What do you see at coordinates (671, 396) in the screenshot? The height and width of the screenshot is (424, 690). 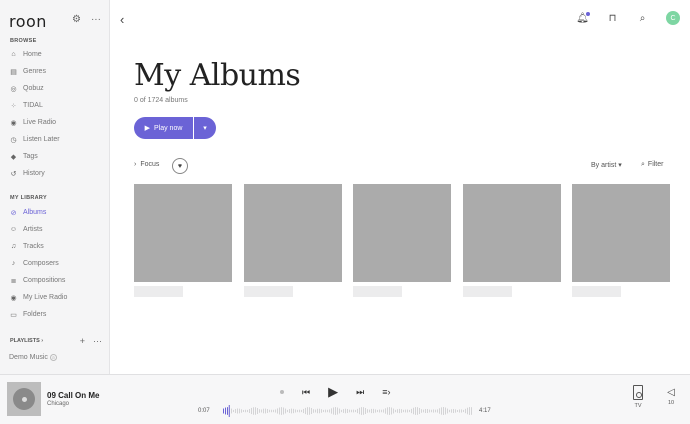 I see `volume-control: ◁ 10` at bounding box center [671, 396].